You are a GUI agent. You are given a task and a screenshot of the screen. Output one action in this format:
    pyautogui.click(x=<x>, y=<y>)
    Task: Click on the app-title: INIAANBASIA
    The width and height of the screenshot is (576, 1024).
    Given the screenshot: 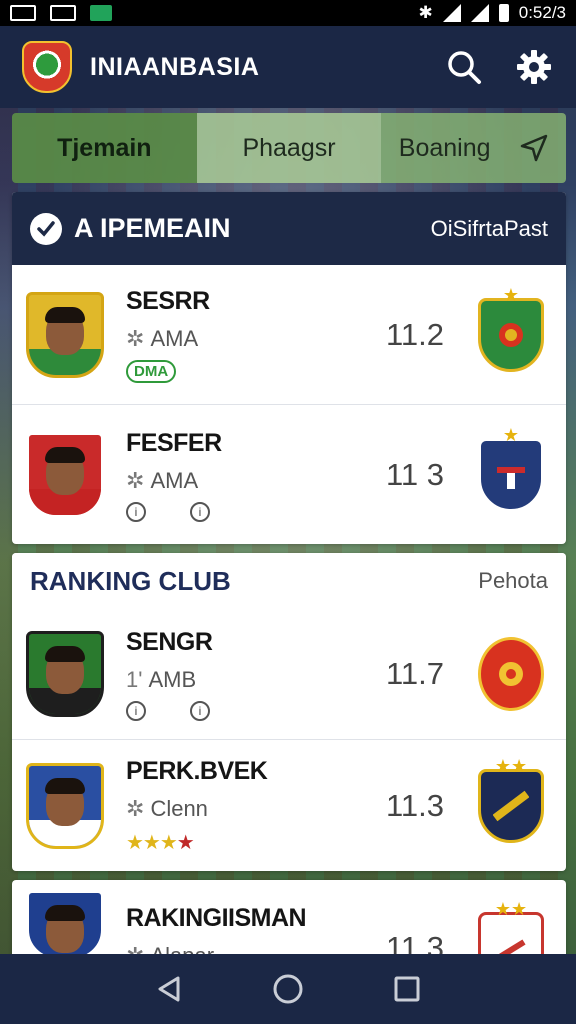 What is the action you would take?
    pyautogui.click(x=175, y=66)
    